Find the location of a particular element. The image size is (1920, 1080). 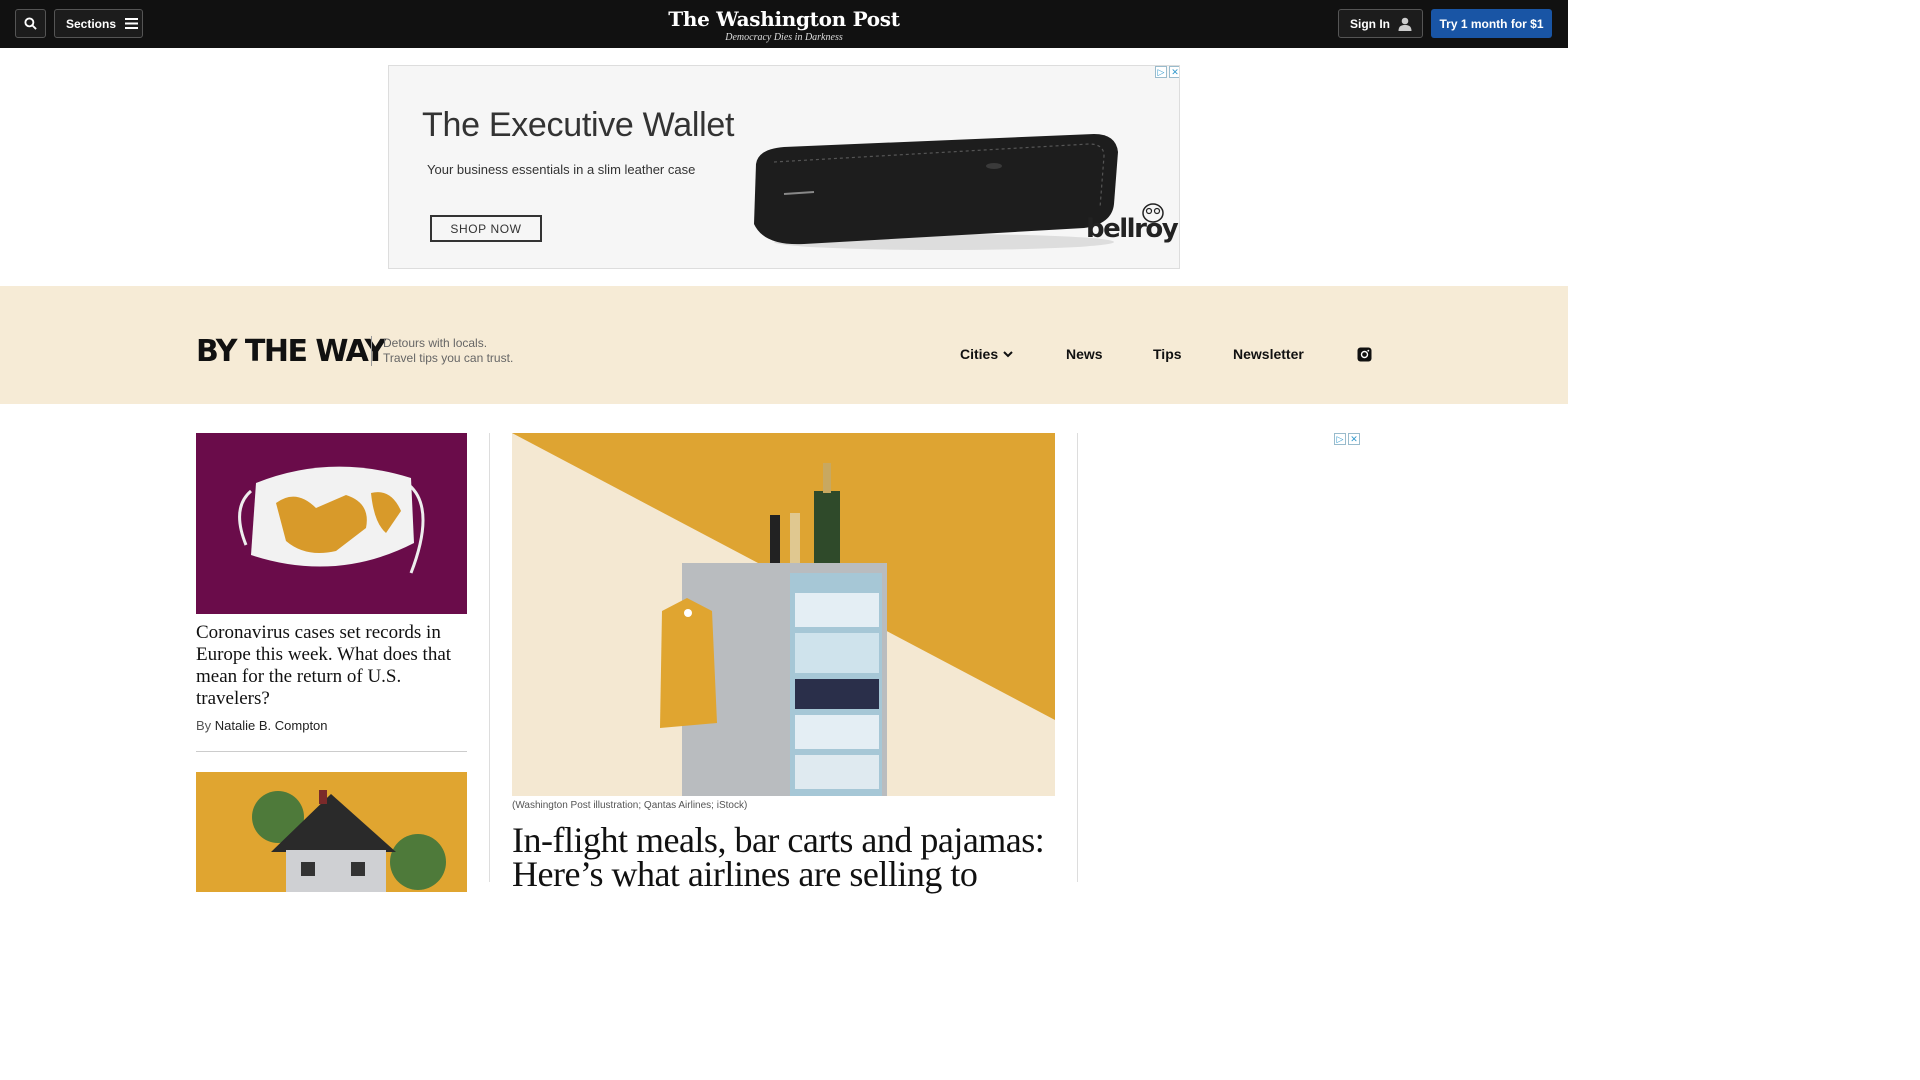

subscribe-button: Try 1 month for $1 is located at coordinates (1491, 23).